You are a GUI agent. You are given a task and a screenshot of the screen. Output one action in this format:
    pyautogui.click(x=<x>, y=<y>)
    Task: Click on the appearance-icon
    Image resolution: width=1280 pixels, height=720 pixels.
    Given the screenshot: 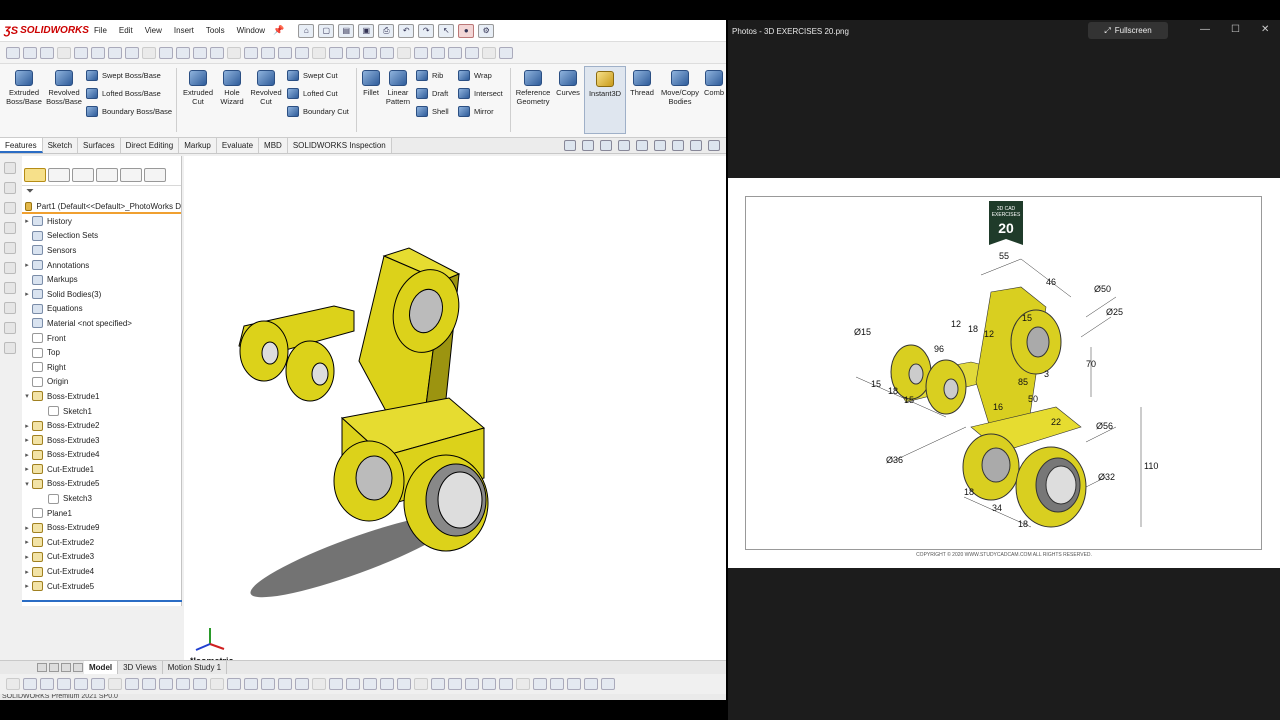 What is the action you would take?
    pyautogui.click(x=714, y=145)
    